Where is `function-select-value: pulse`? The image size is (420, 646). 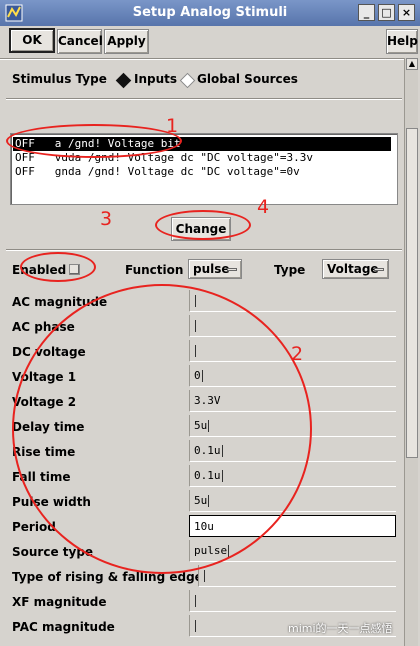 function-select-value: pulse is located at coordinates (211, 269).